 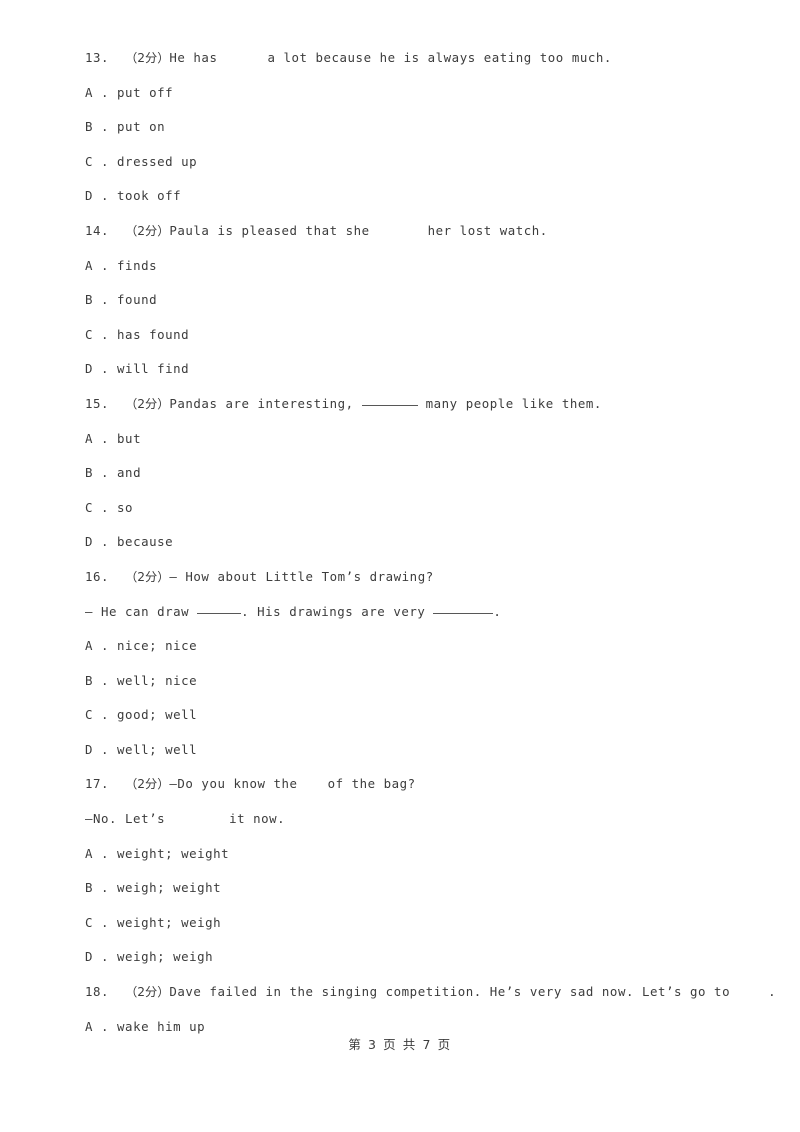 I want to click on question-stem-before: He has, so click(x=193, y=57).